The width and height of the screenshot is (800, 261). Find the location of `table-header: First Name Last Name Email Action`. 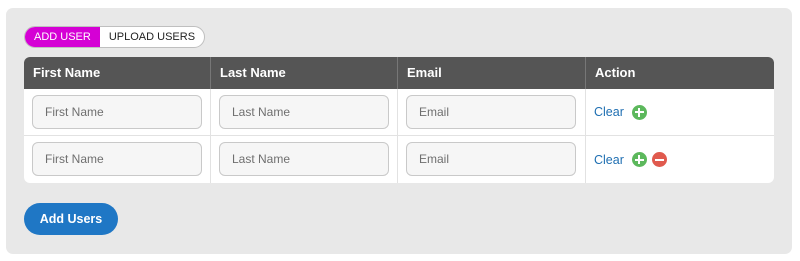

table-header: First Name Last Name Email Action is located at coordinates (399, 73).